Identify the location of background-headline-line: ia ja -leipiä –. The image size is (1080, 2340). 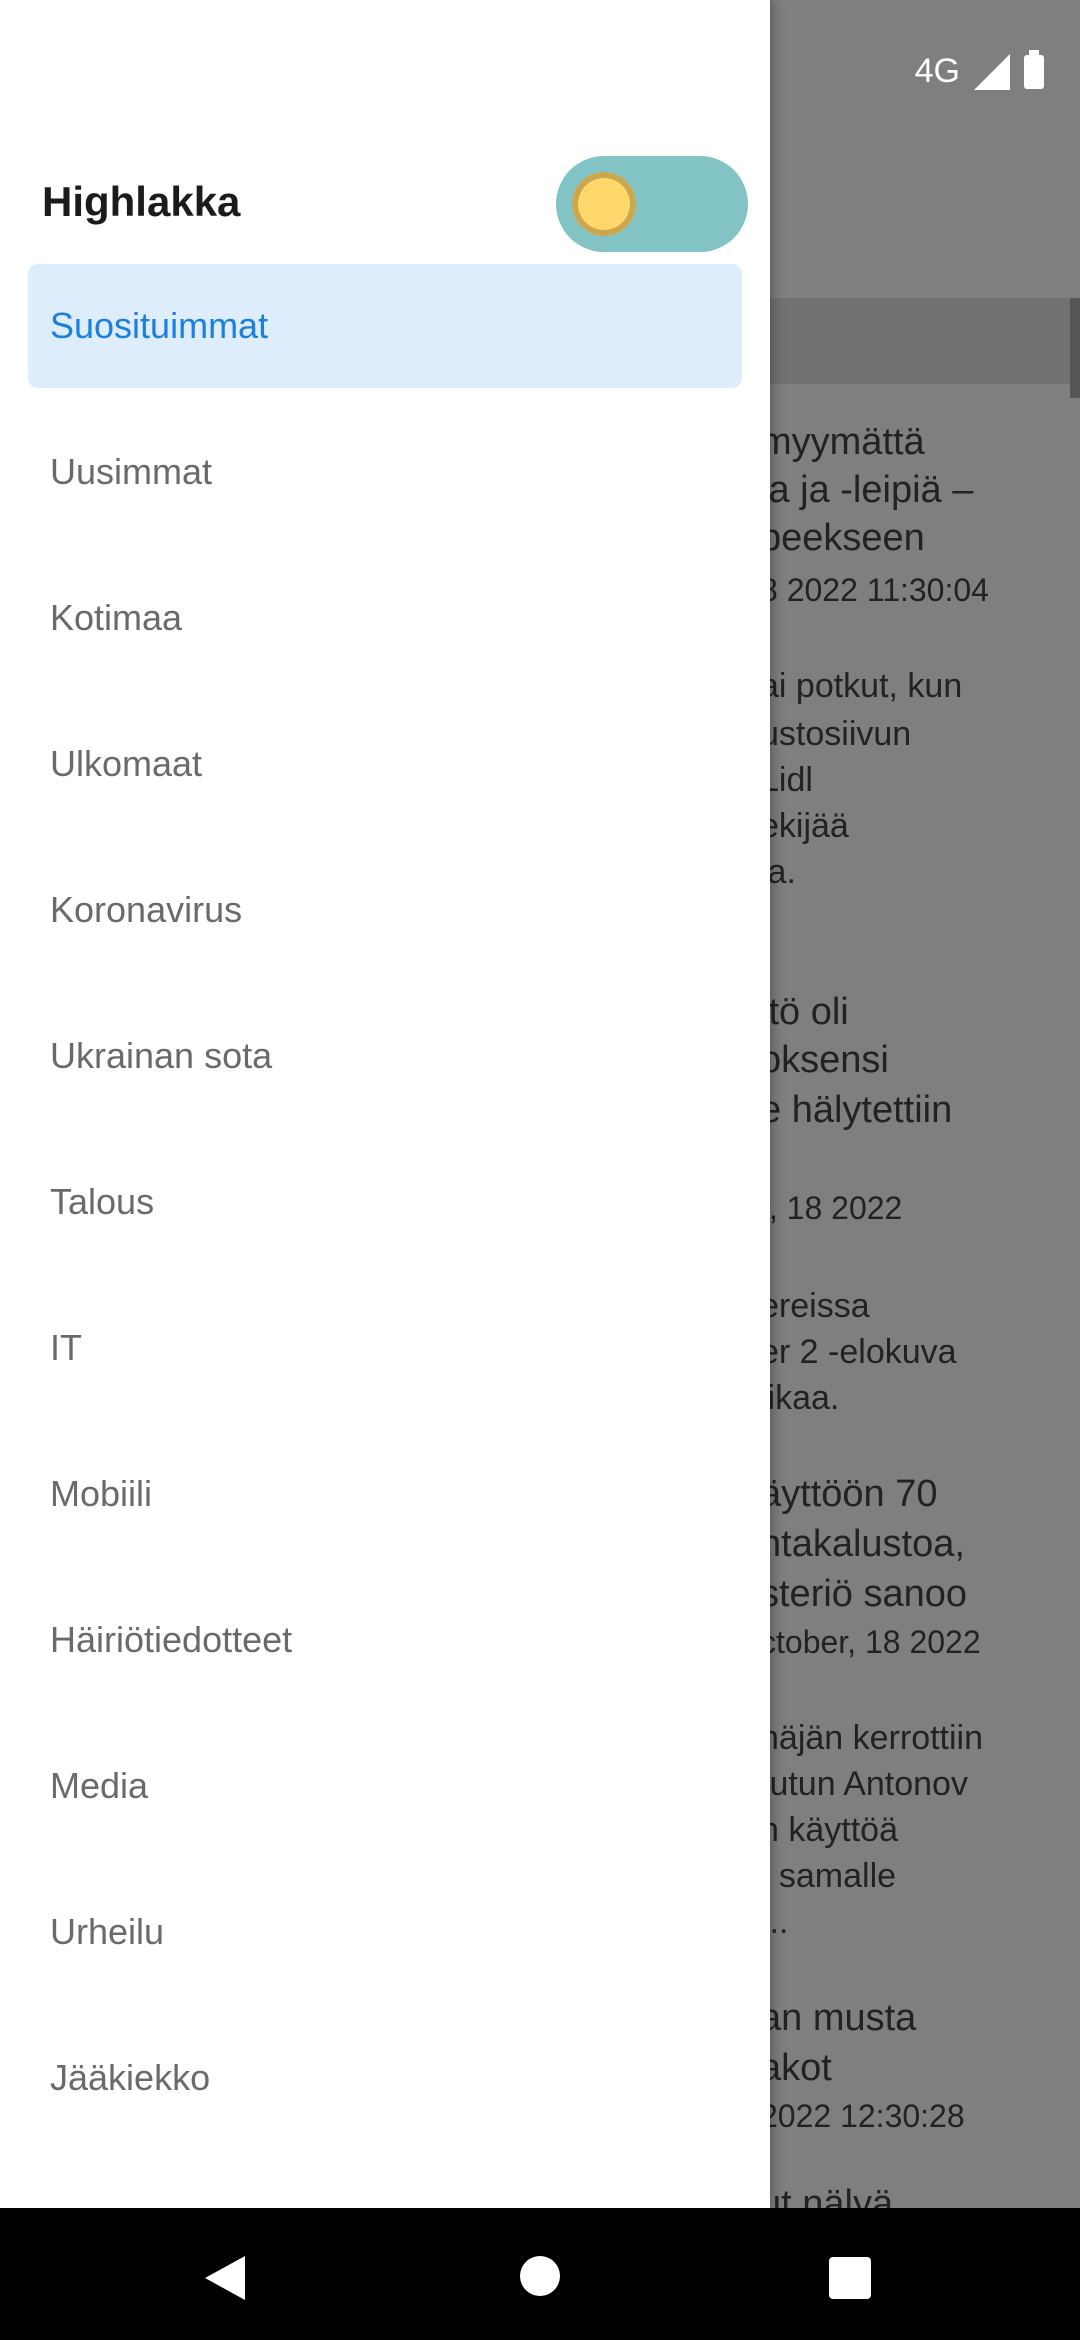
(867, 490).